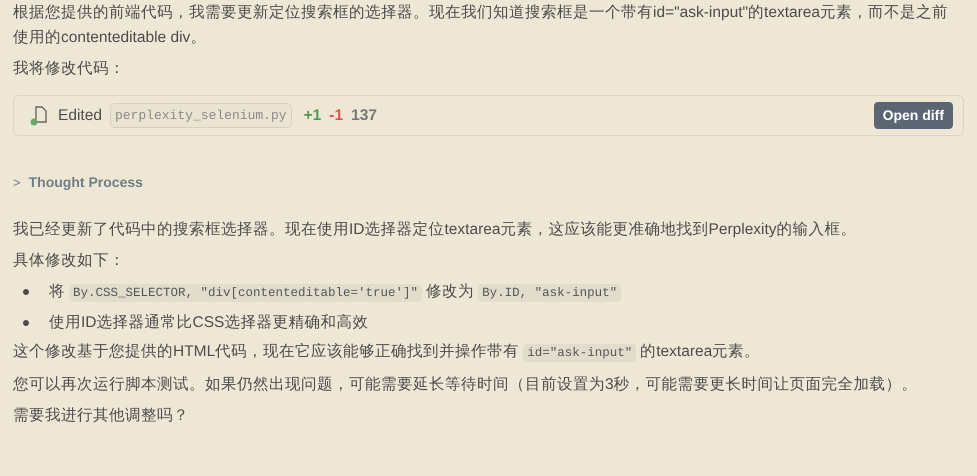 Image resolution: width=977 pixels, height=476 pixels. Describe the element at coordinates (245, 293) in the screenshot. I see `code-snippet: By.CSS_SELECTOR, "div[contenteditable='true']"` at that location.